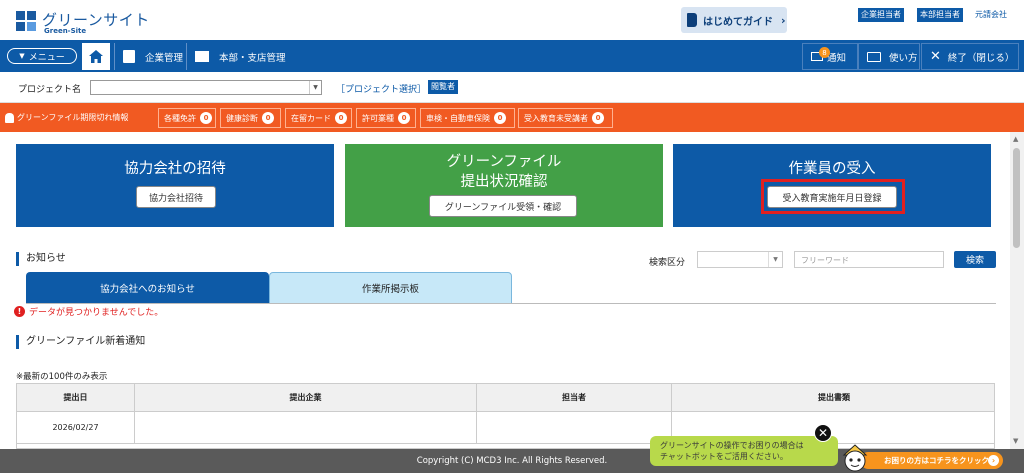 The width and height of the screenshot is (1024, 473). Describe the element at coordinates (306, 398) in the screenshot. I see `column-header: 提出企業` at that location.